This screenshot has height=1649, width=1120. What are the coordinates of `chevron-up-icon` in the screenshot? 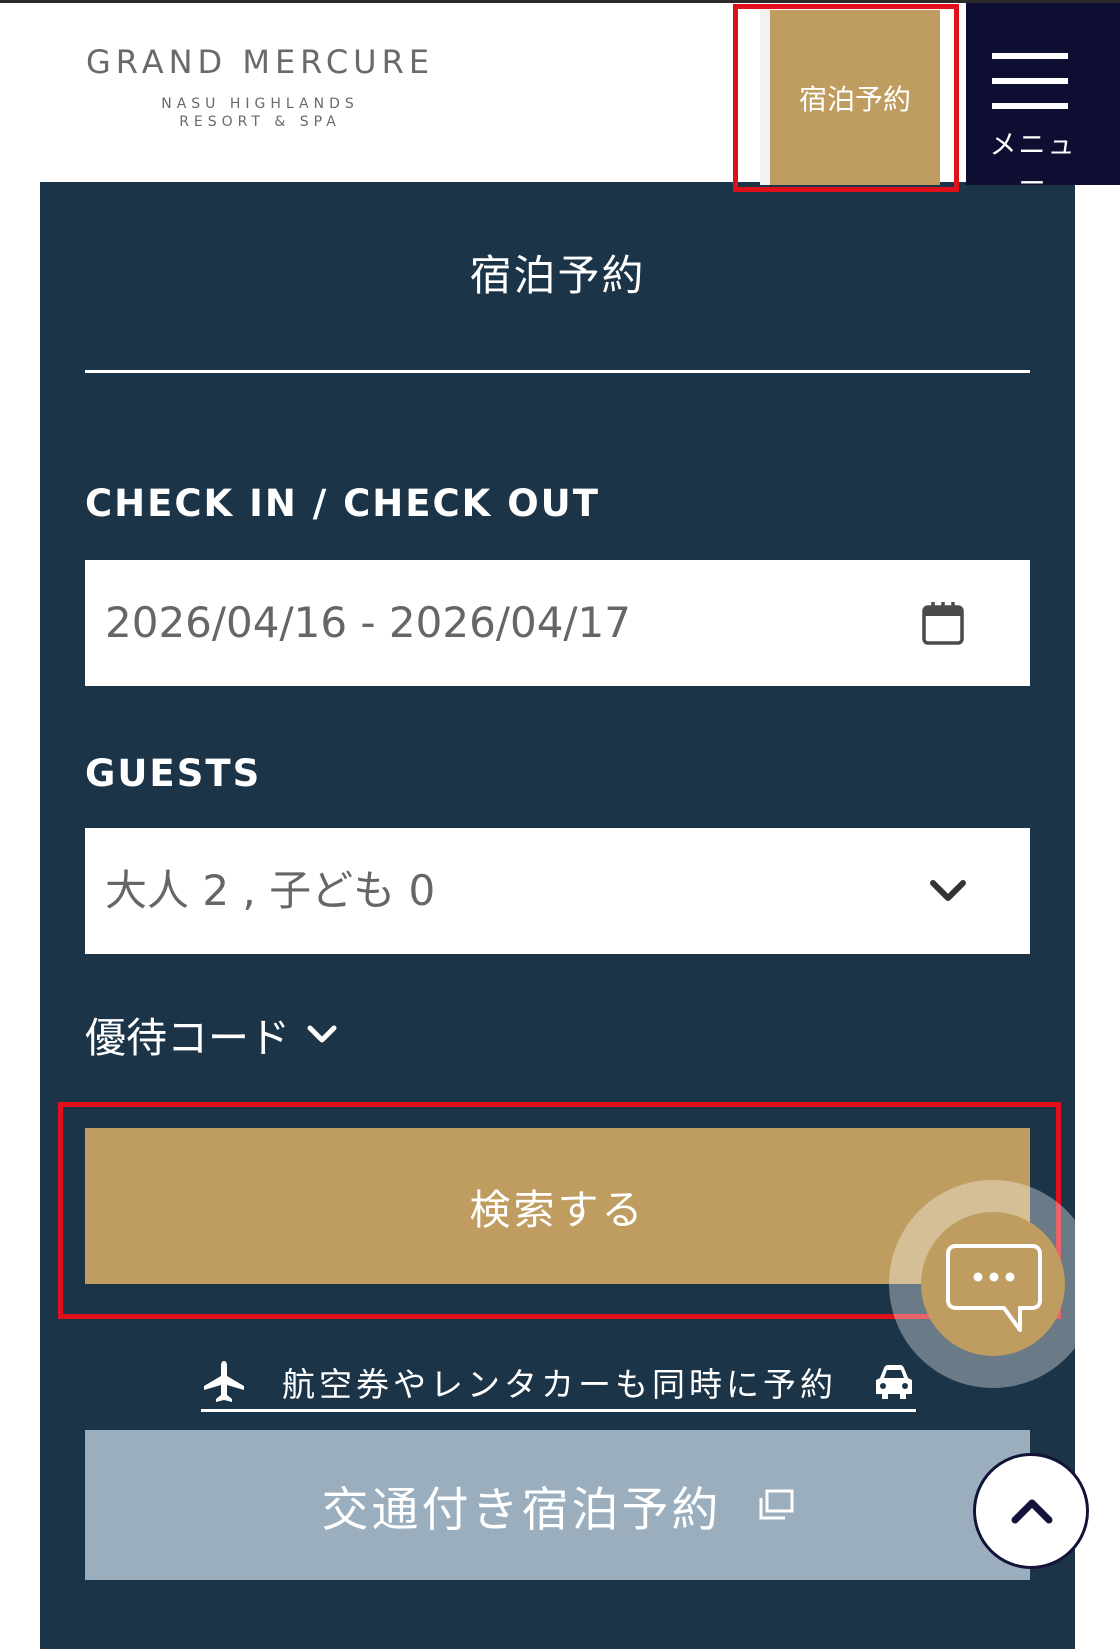 It's located at (1032, 1511).